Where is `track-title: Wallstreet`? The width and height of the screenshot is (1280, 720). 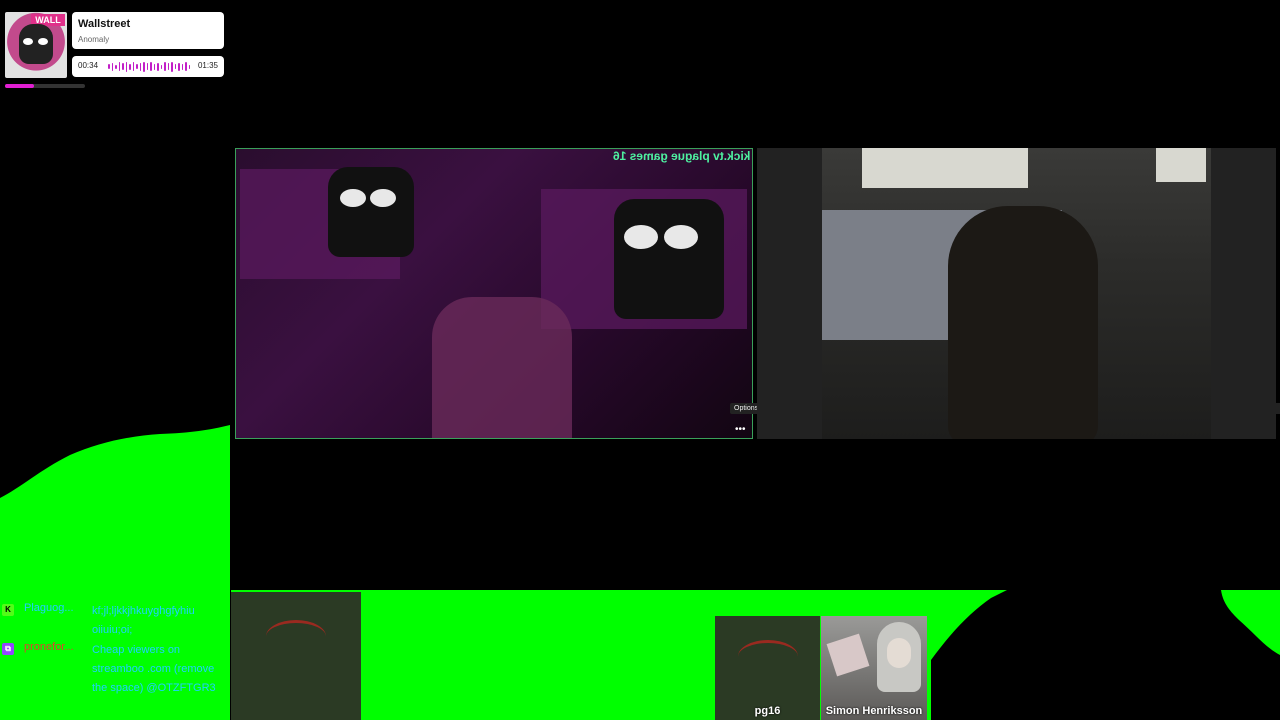
track-title: Wallstreet is located at coordinates (104, 24).